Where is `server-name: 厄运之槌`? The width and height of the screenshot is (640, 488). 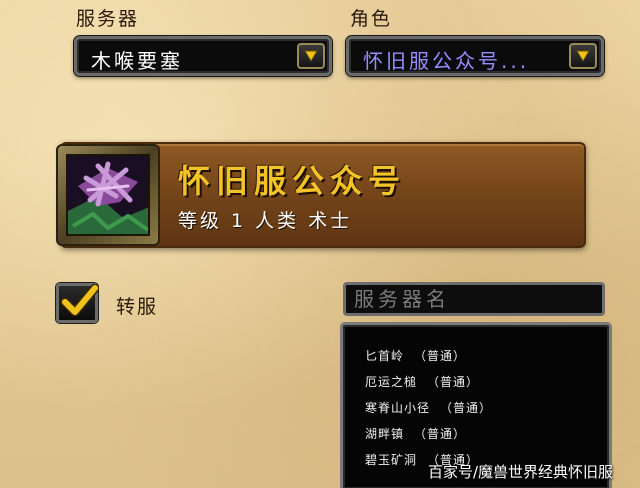 server-name: 厄运之槌 is located at coordinates (391, 382).